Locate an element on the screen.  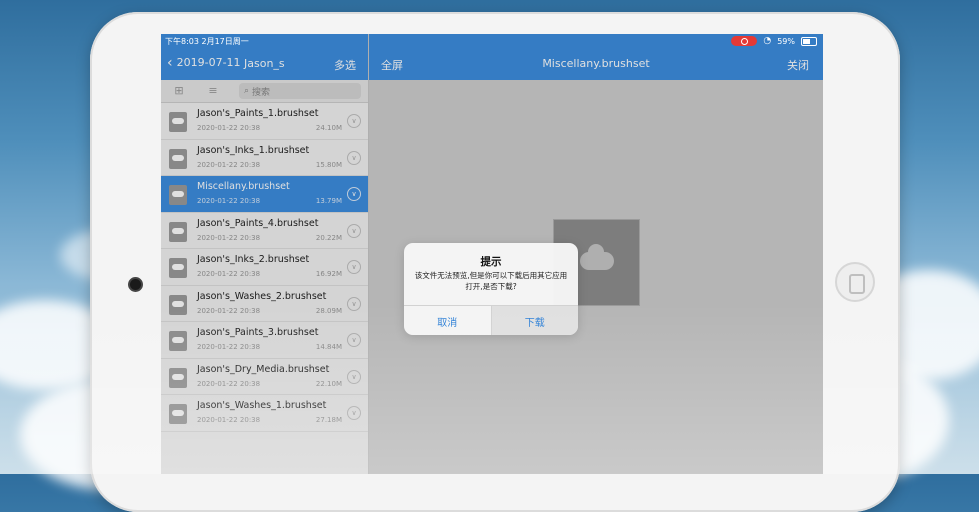
screen-recording-icon is located at coordinates (744, 41).